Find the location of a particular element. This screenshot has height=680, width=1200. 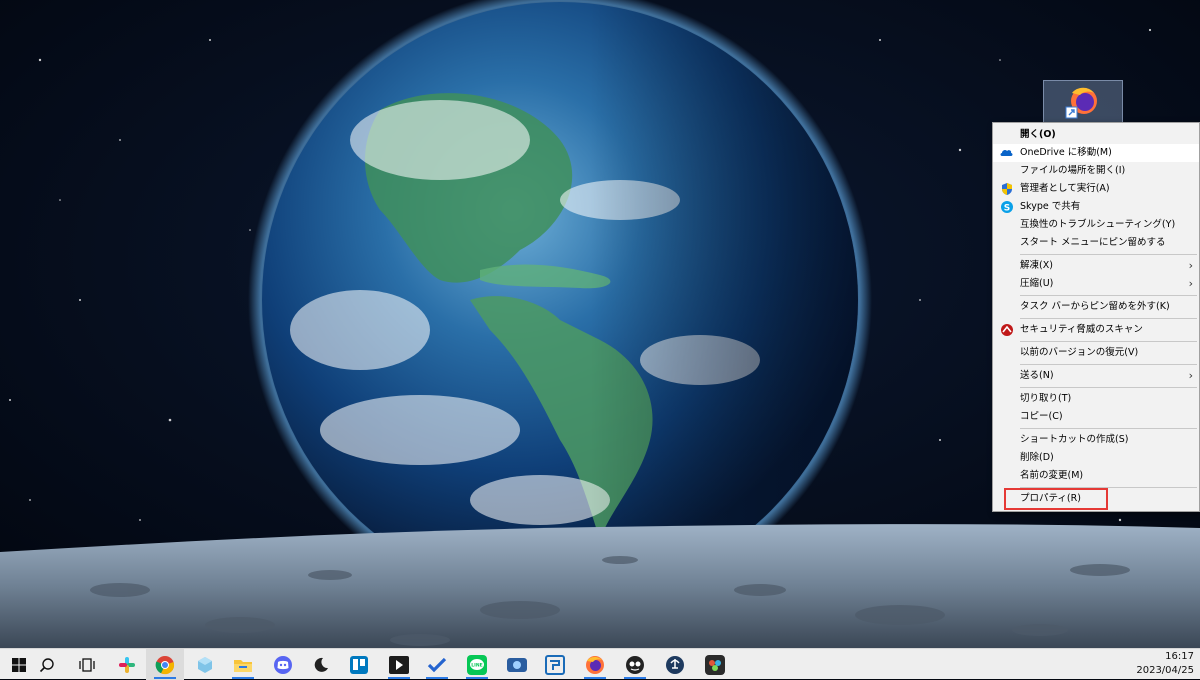

taskbar-moon-app is located at coordinates (321, 664).